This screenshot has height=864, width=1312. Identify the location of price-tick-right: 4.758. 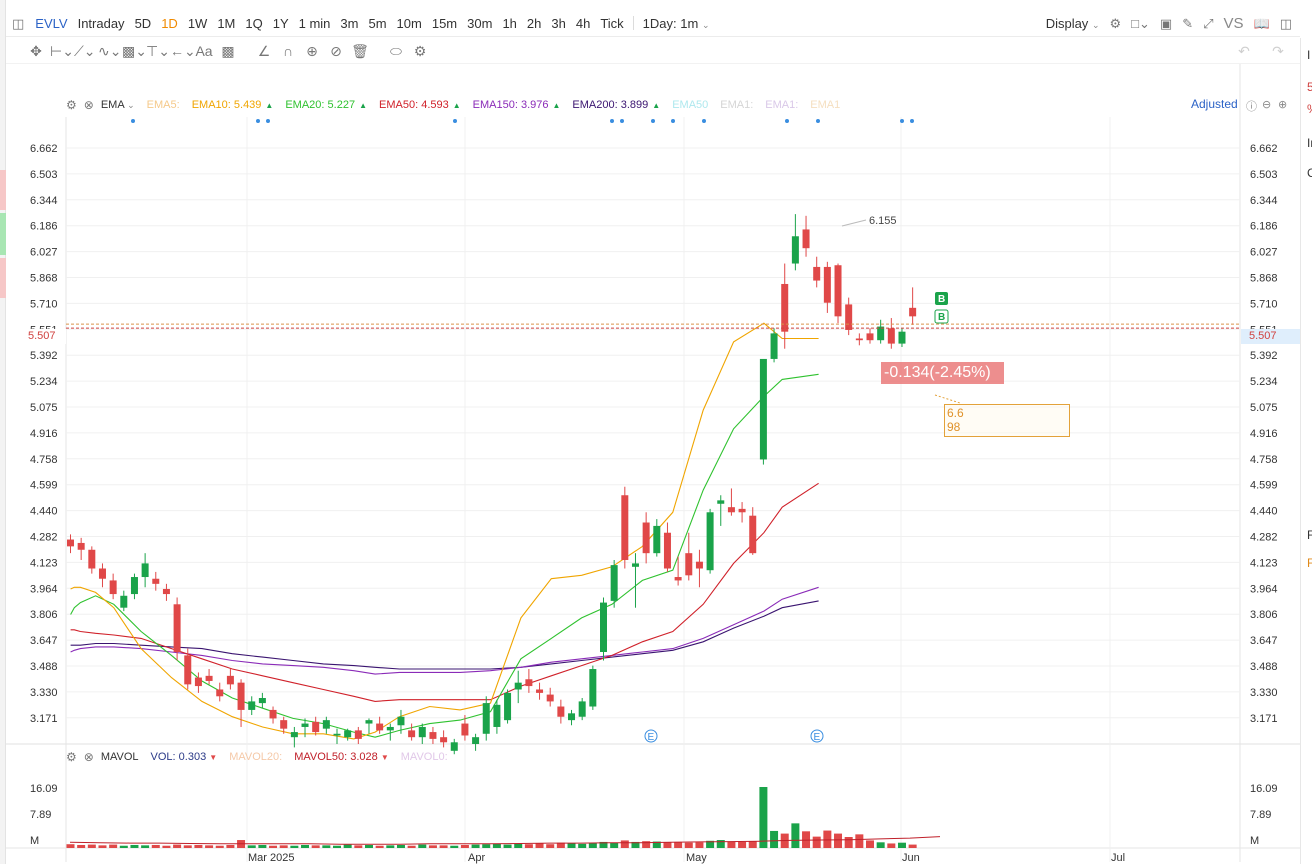
(1264, 460).